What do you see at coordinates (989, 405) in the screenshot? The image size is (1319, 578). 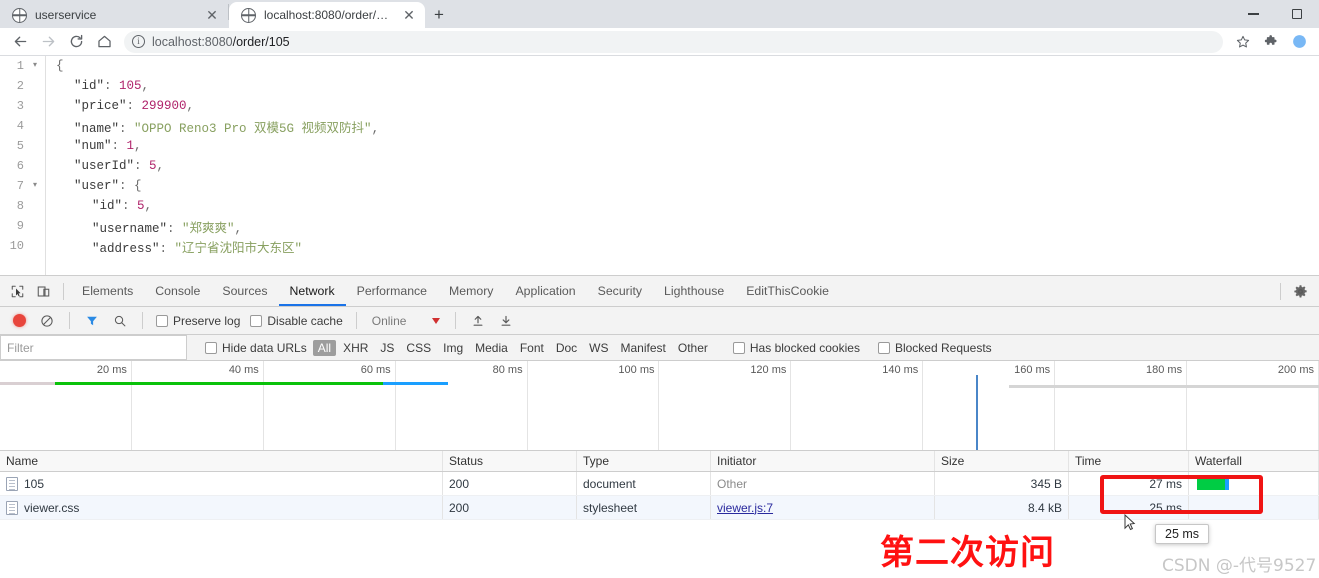 I see `overview-tick: 160 ms` at bounding box center [989, 405].